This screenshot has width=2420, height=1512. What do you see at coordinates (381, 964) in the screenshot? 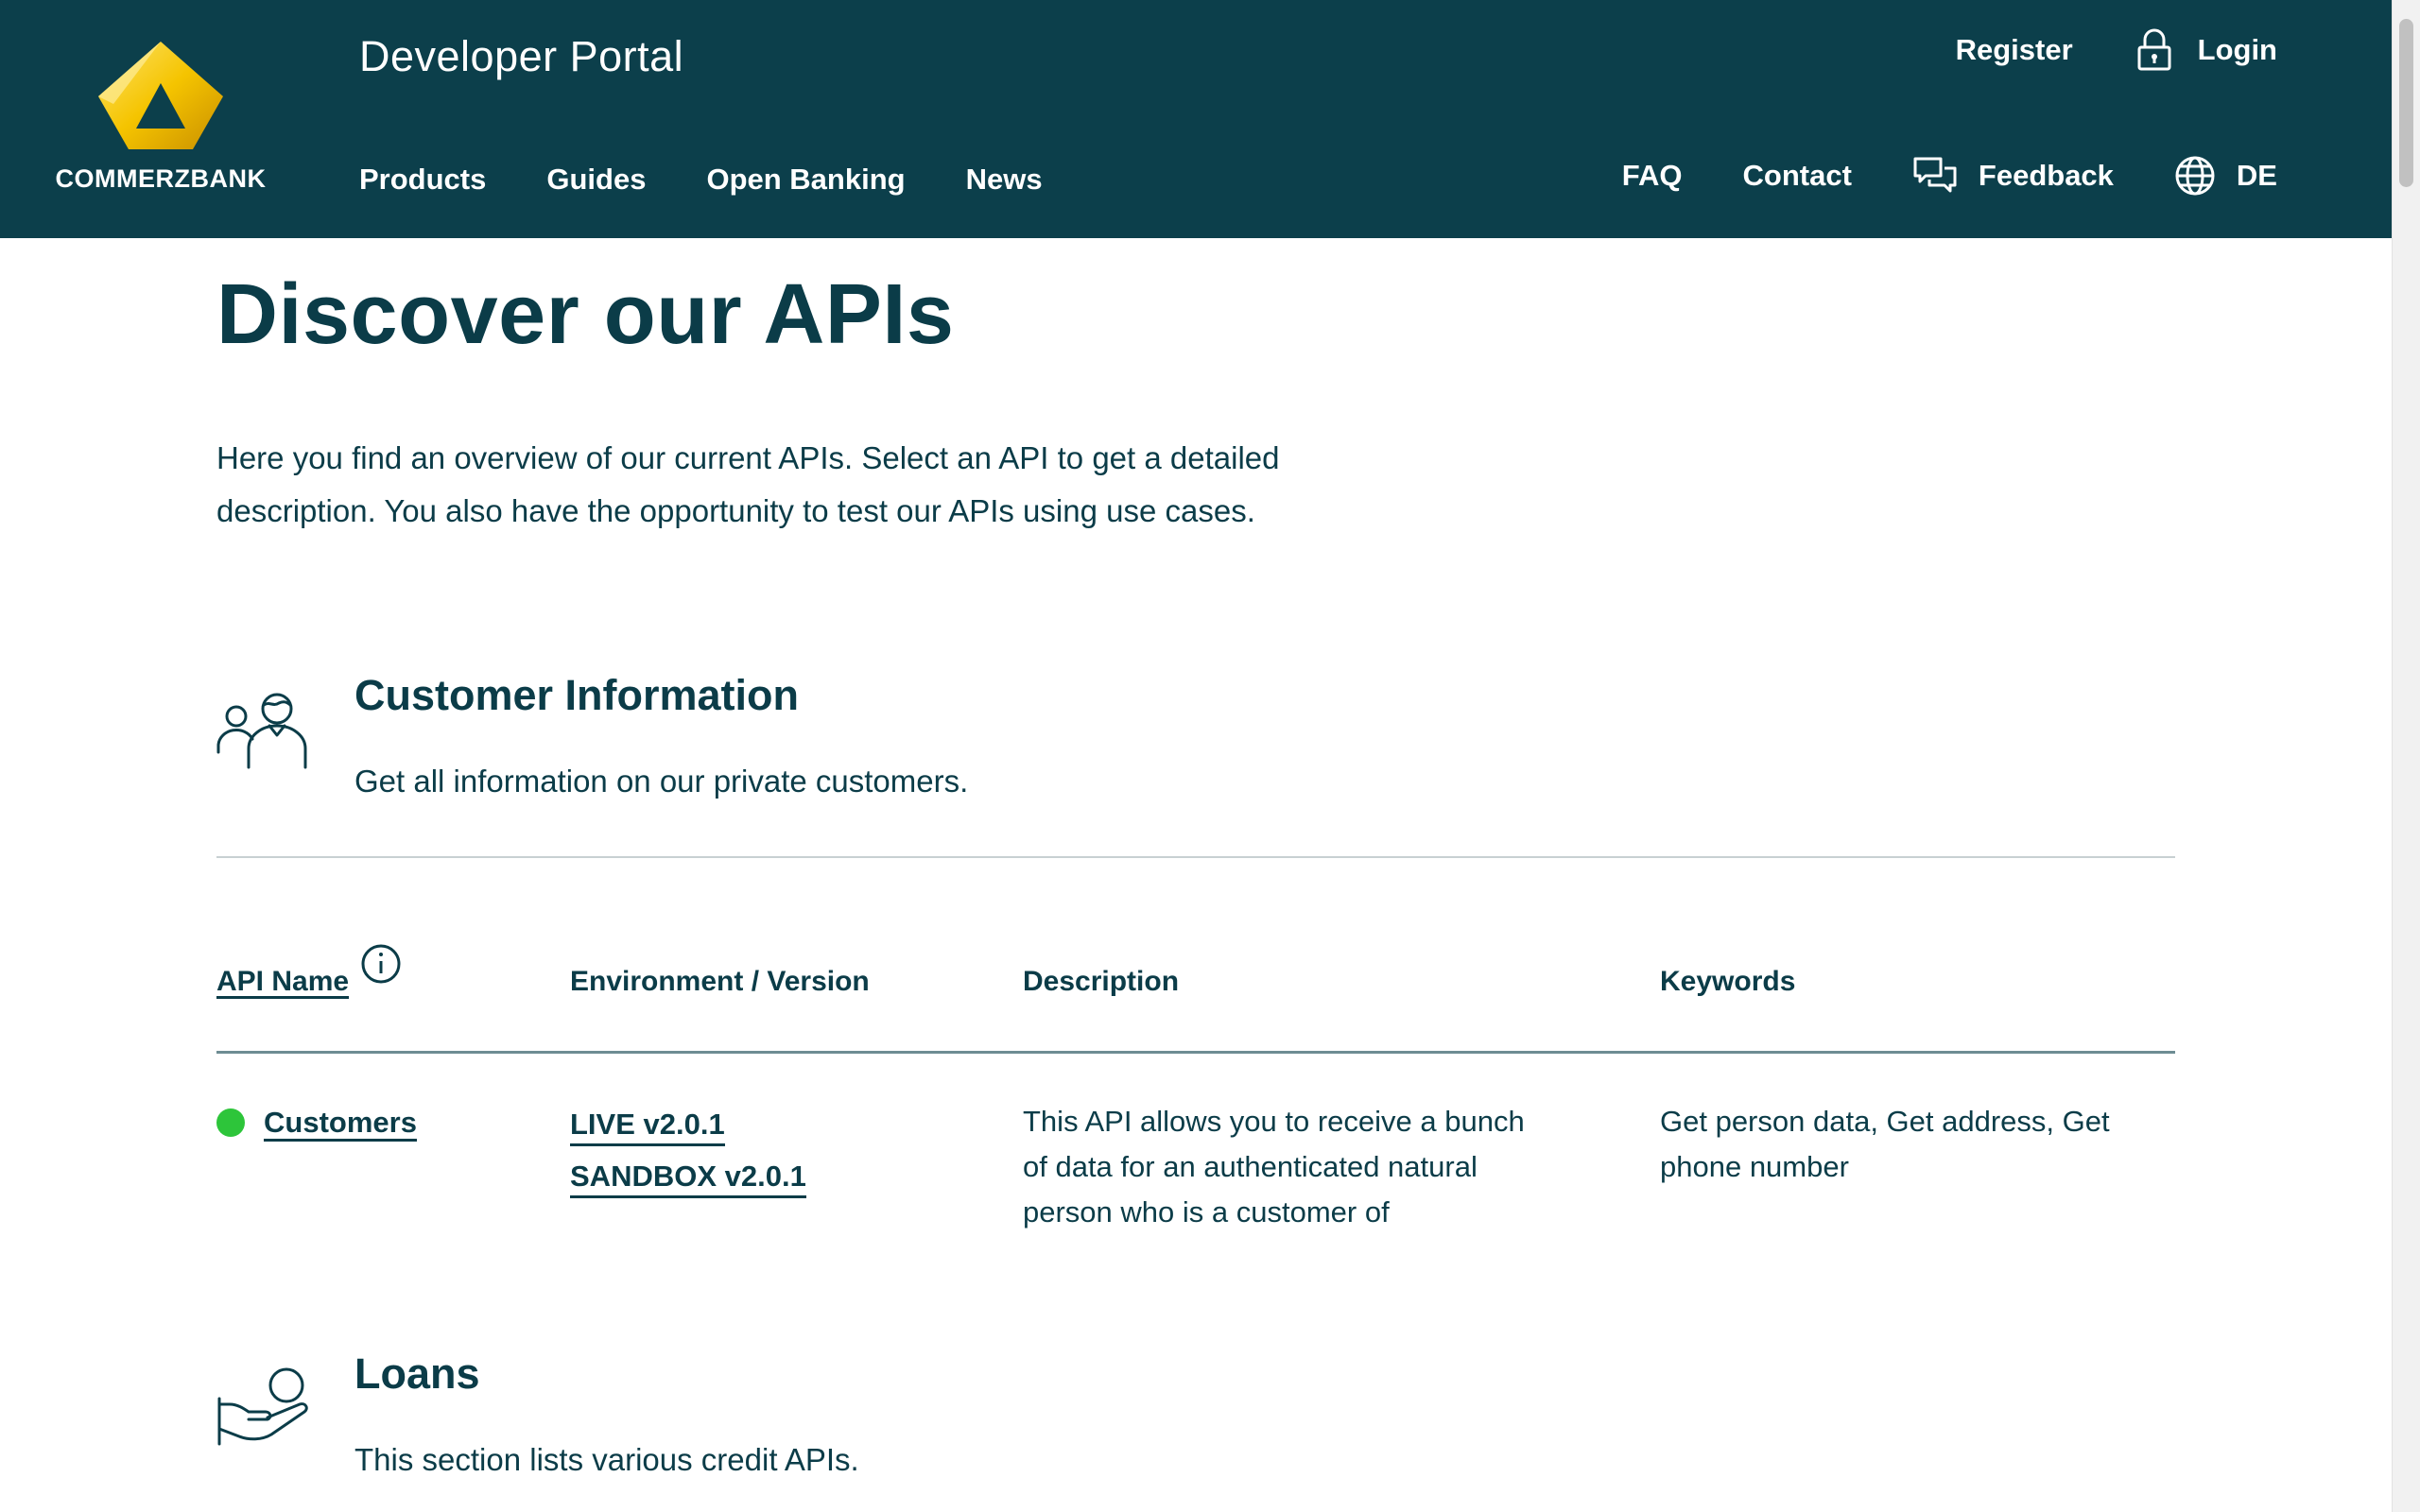
I see `info-icon` at bounding box center [381, 964].